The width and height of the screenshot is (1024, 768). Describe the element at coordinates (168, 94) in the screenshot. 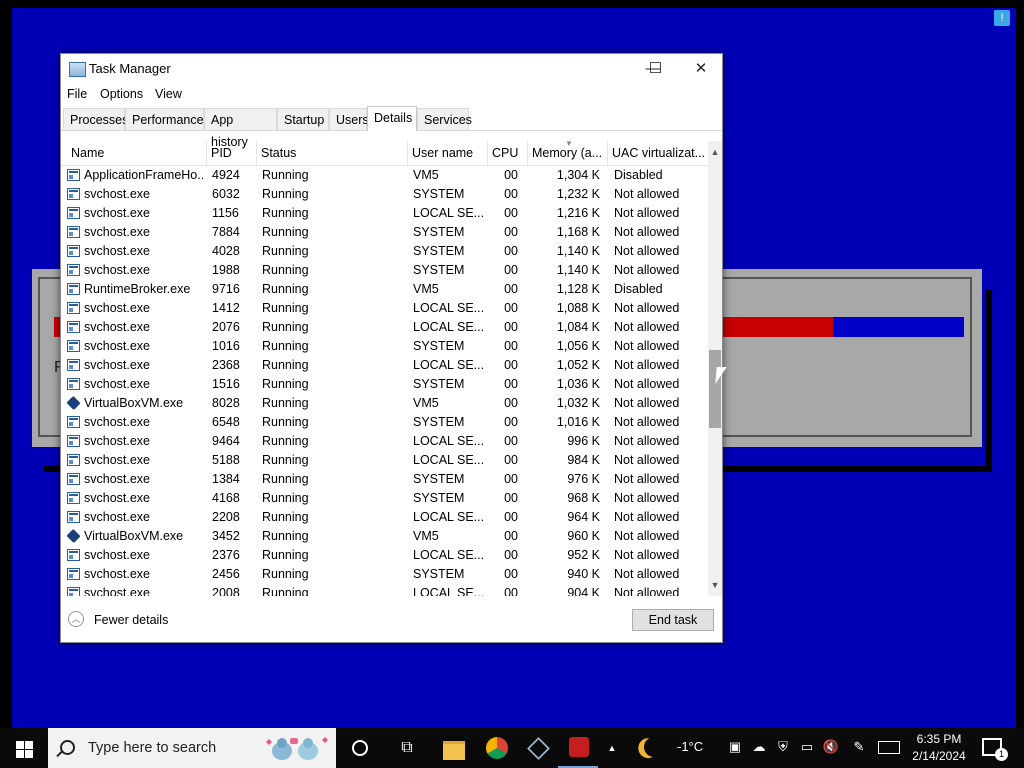

I see `menu-view: View` at that location.